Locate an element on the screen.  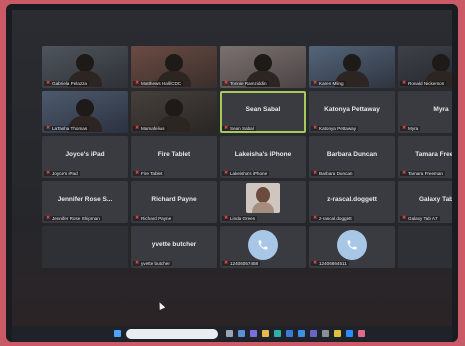
windows-taskbar is located at coordinates (232, 334).